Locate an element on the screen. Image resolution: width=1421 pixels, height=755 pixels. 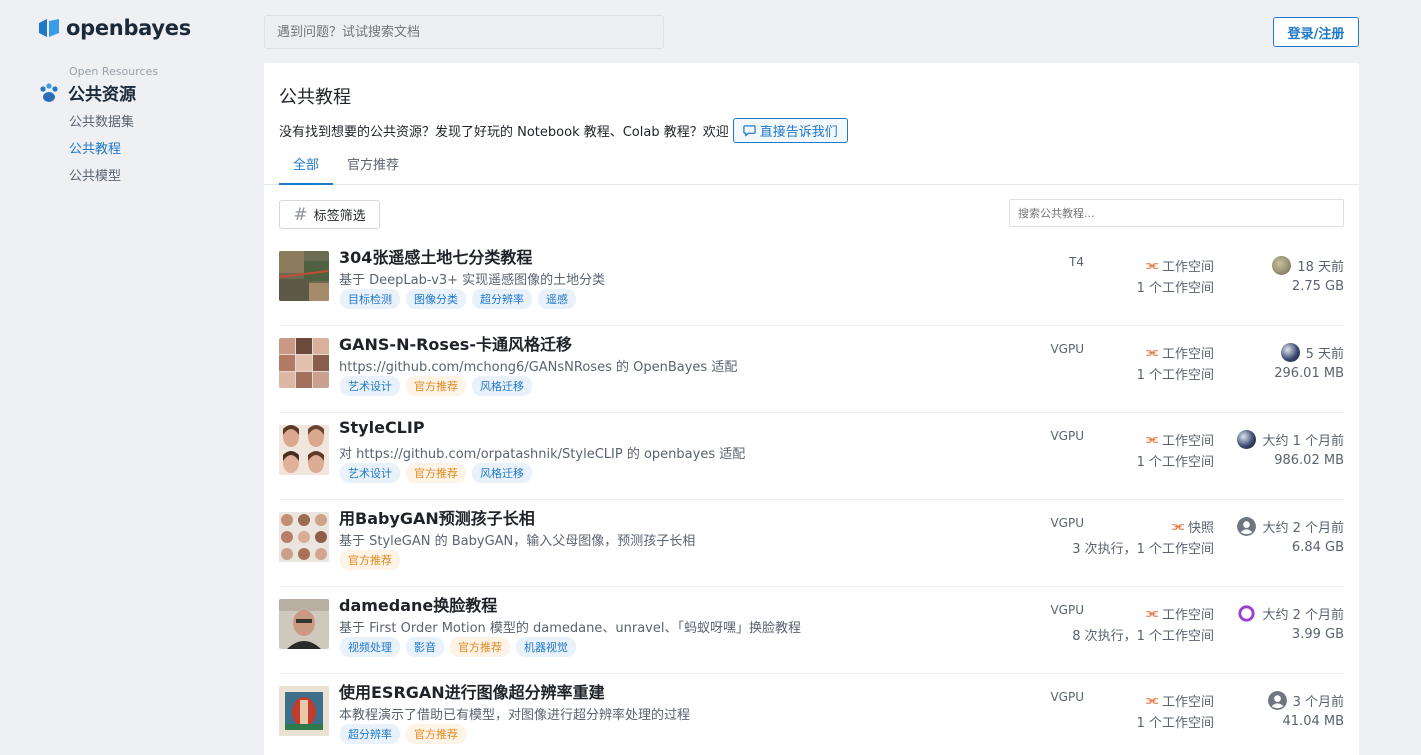
tutorial-search-input is located at coordinates (1176, 213).